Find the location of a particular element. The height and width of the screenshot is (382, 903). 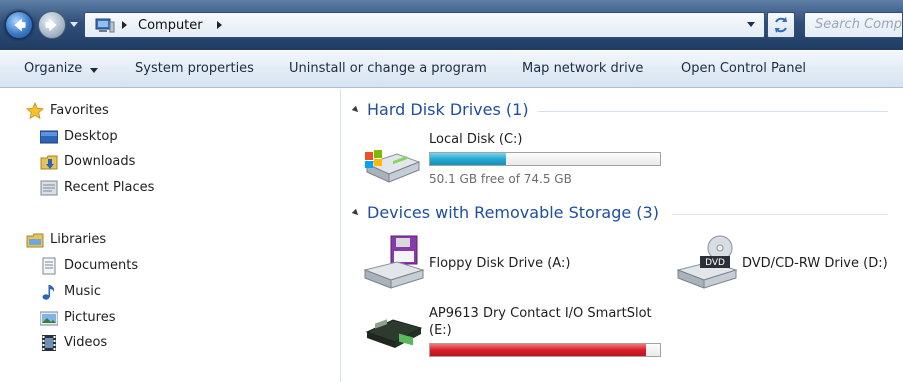

group-header-hard-disk-drives: Hard Disk Drives (1) is located at coordinates (622, 110).